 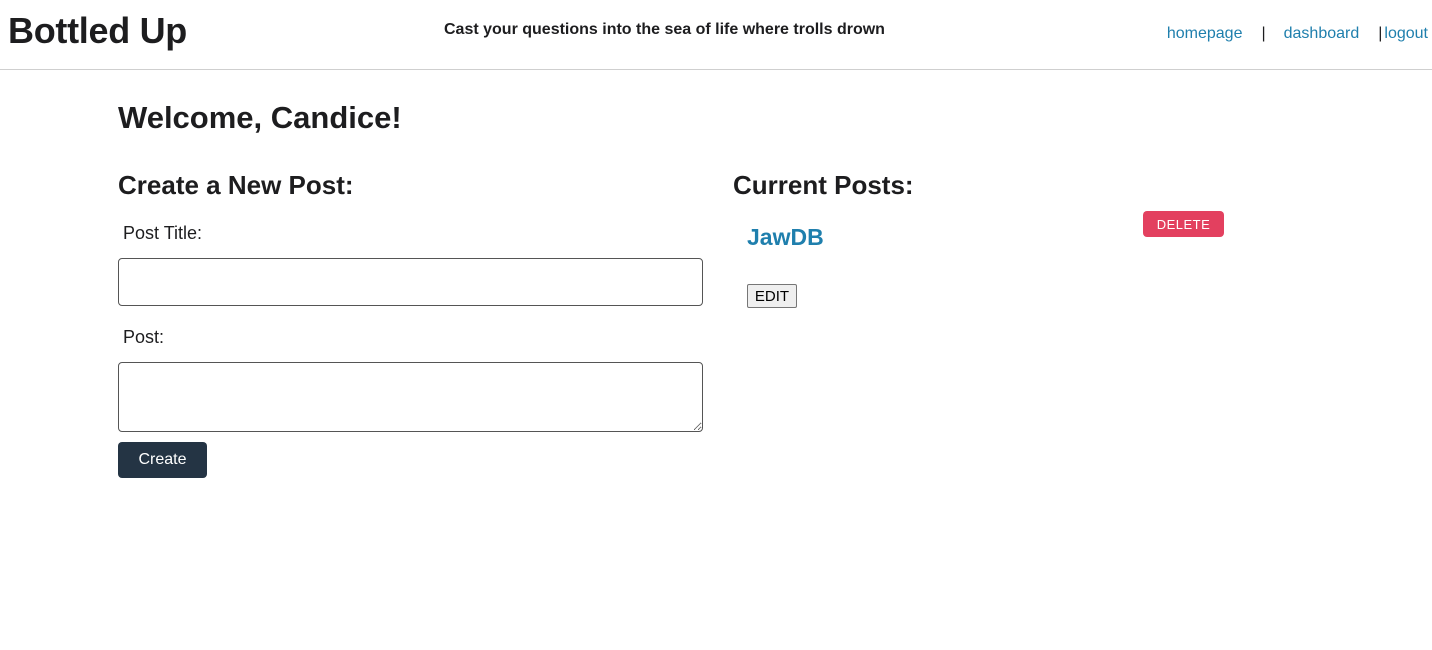 What do you see at coordinates (162, 460) in the screenshot?
I see `create-post-button: Create` at bounding box center [162, 460].